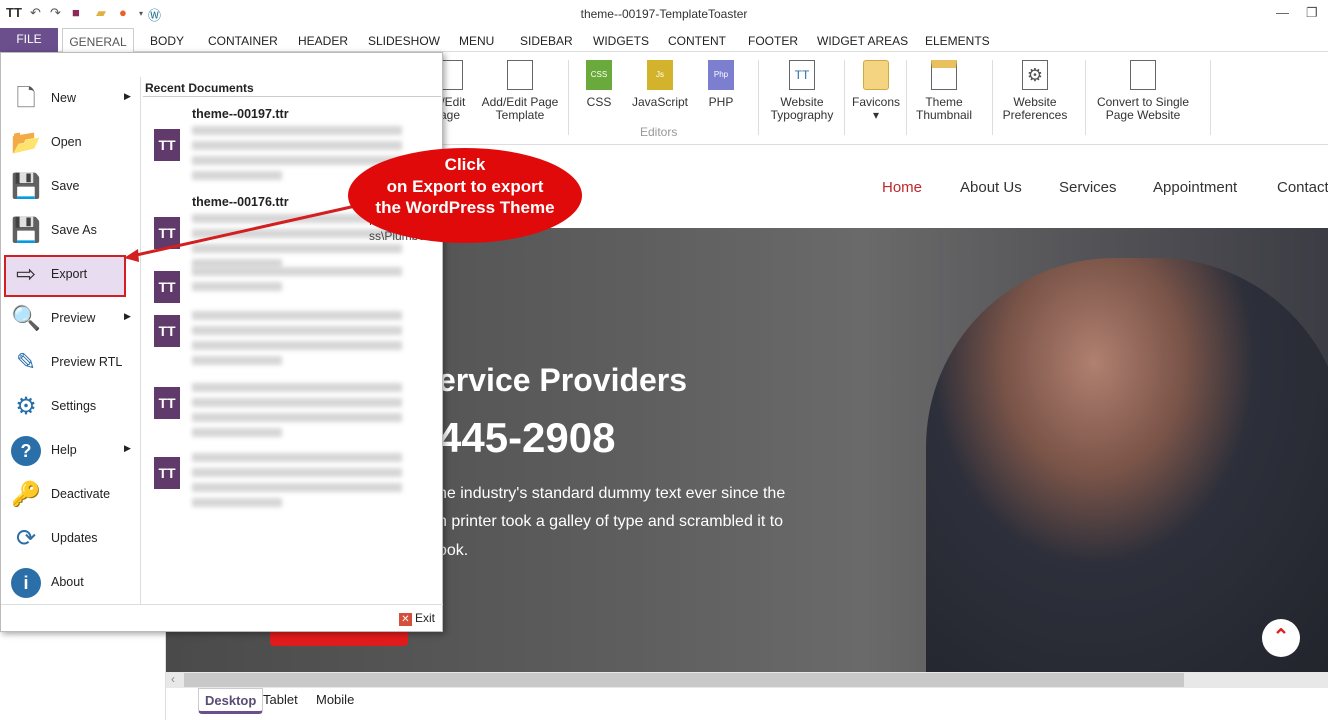 The image size is (1328, 720). Describe the element at coordinates (335, 701) in the screenshot. I see `tab-mobile: Mobile` at that location.